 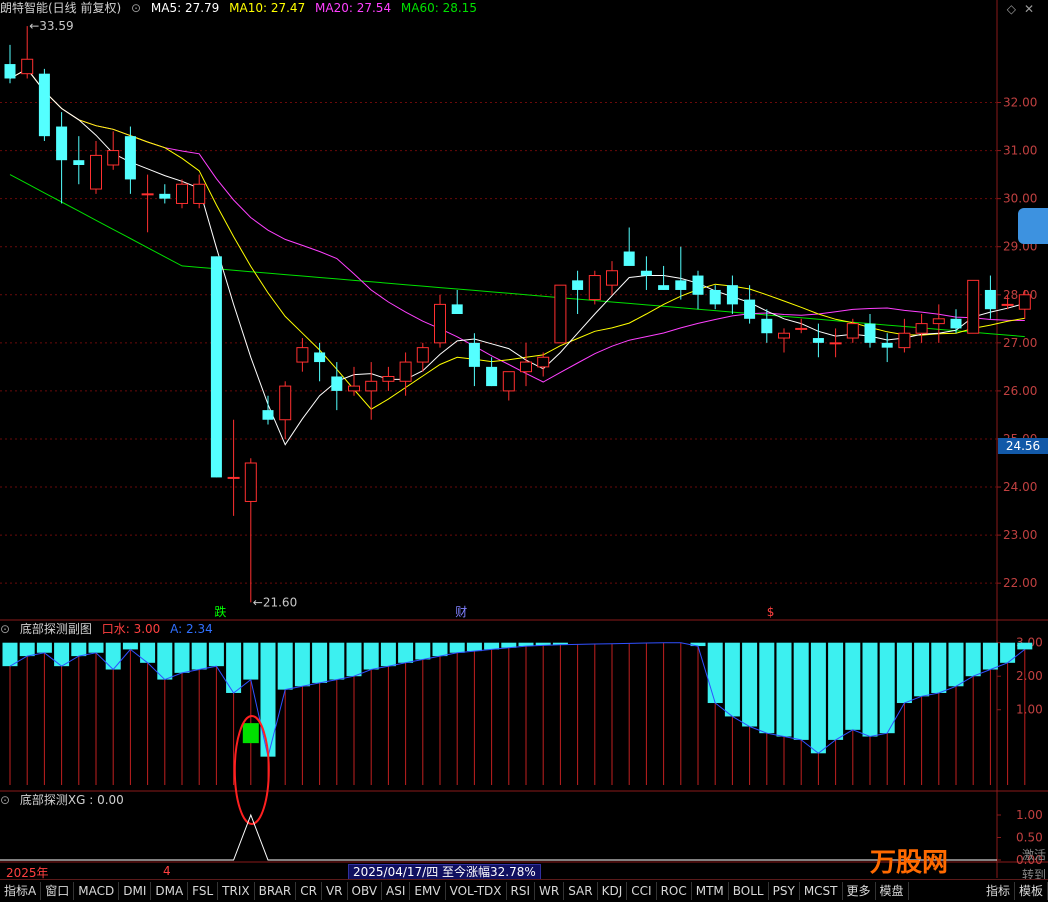 I want to click on event-marker: 跌, so click(x=220, y=611).